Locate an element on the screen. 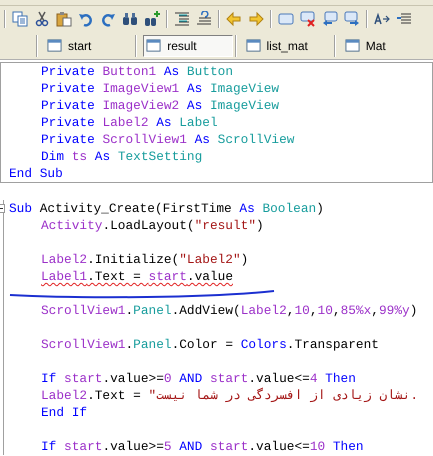  code-line: Sub Activity_Create(FirstTime As Boolean) is located at coordinates (166, 208).